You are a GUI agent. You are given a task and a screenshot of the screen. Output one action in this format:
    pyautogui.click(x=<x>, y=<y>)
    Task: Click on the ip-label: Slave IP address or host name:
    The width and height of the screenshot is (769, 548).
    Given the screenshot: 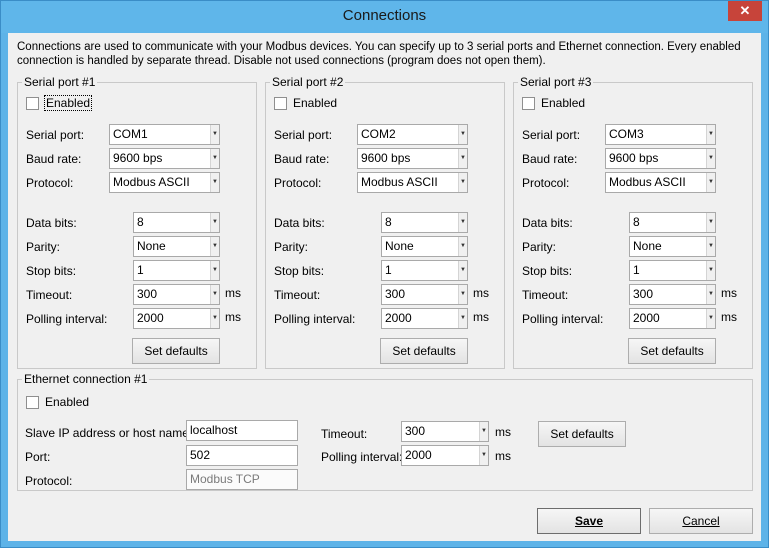 What is the action you would take?
    pyautogui.click(x=109, y=433)
    